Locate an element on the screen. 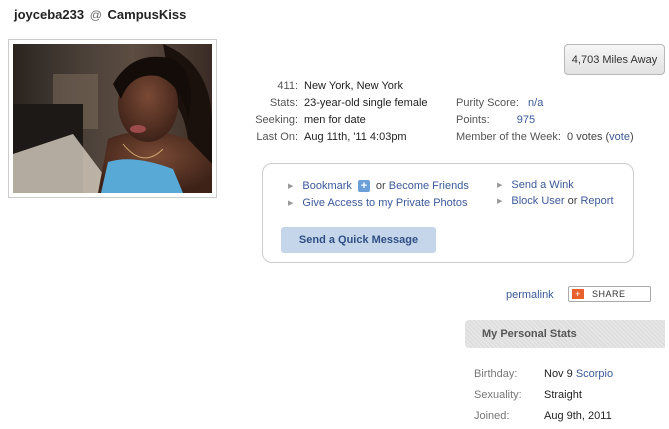 This screenshot has height=429, width=669. vote-paren-close: ) is located at coordinates (631, 137).